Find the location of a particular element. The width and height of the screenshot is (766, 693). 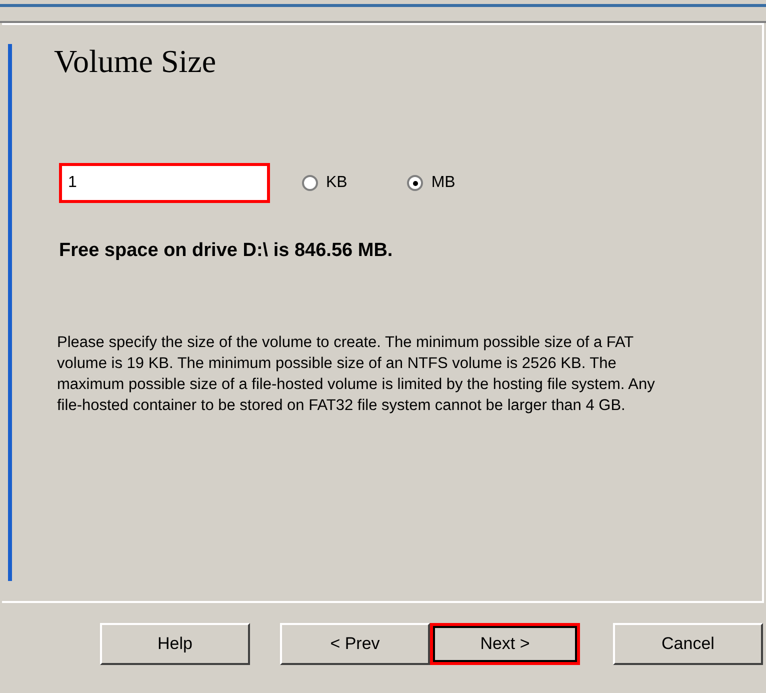

size-input-field: 1 is located at coordinates (164, 183).